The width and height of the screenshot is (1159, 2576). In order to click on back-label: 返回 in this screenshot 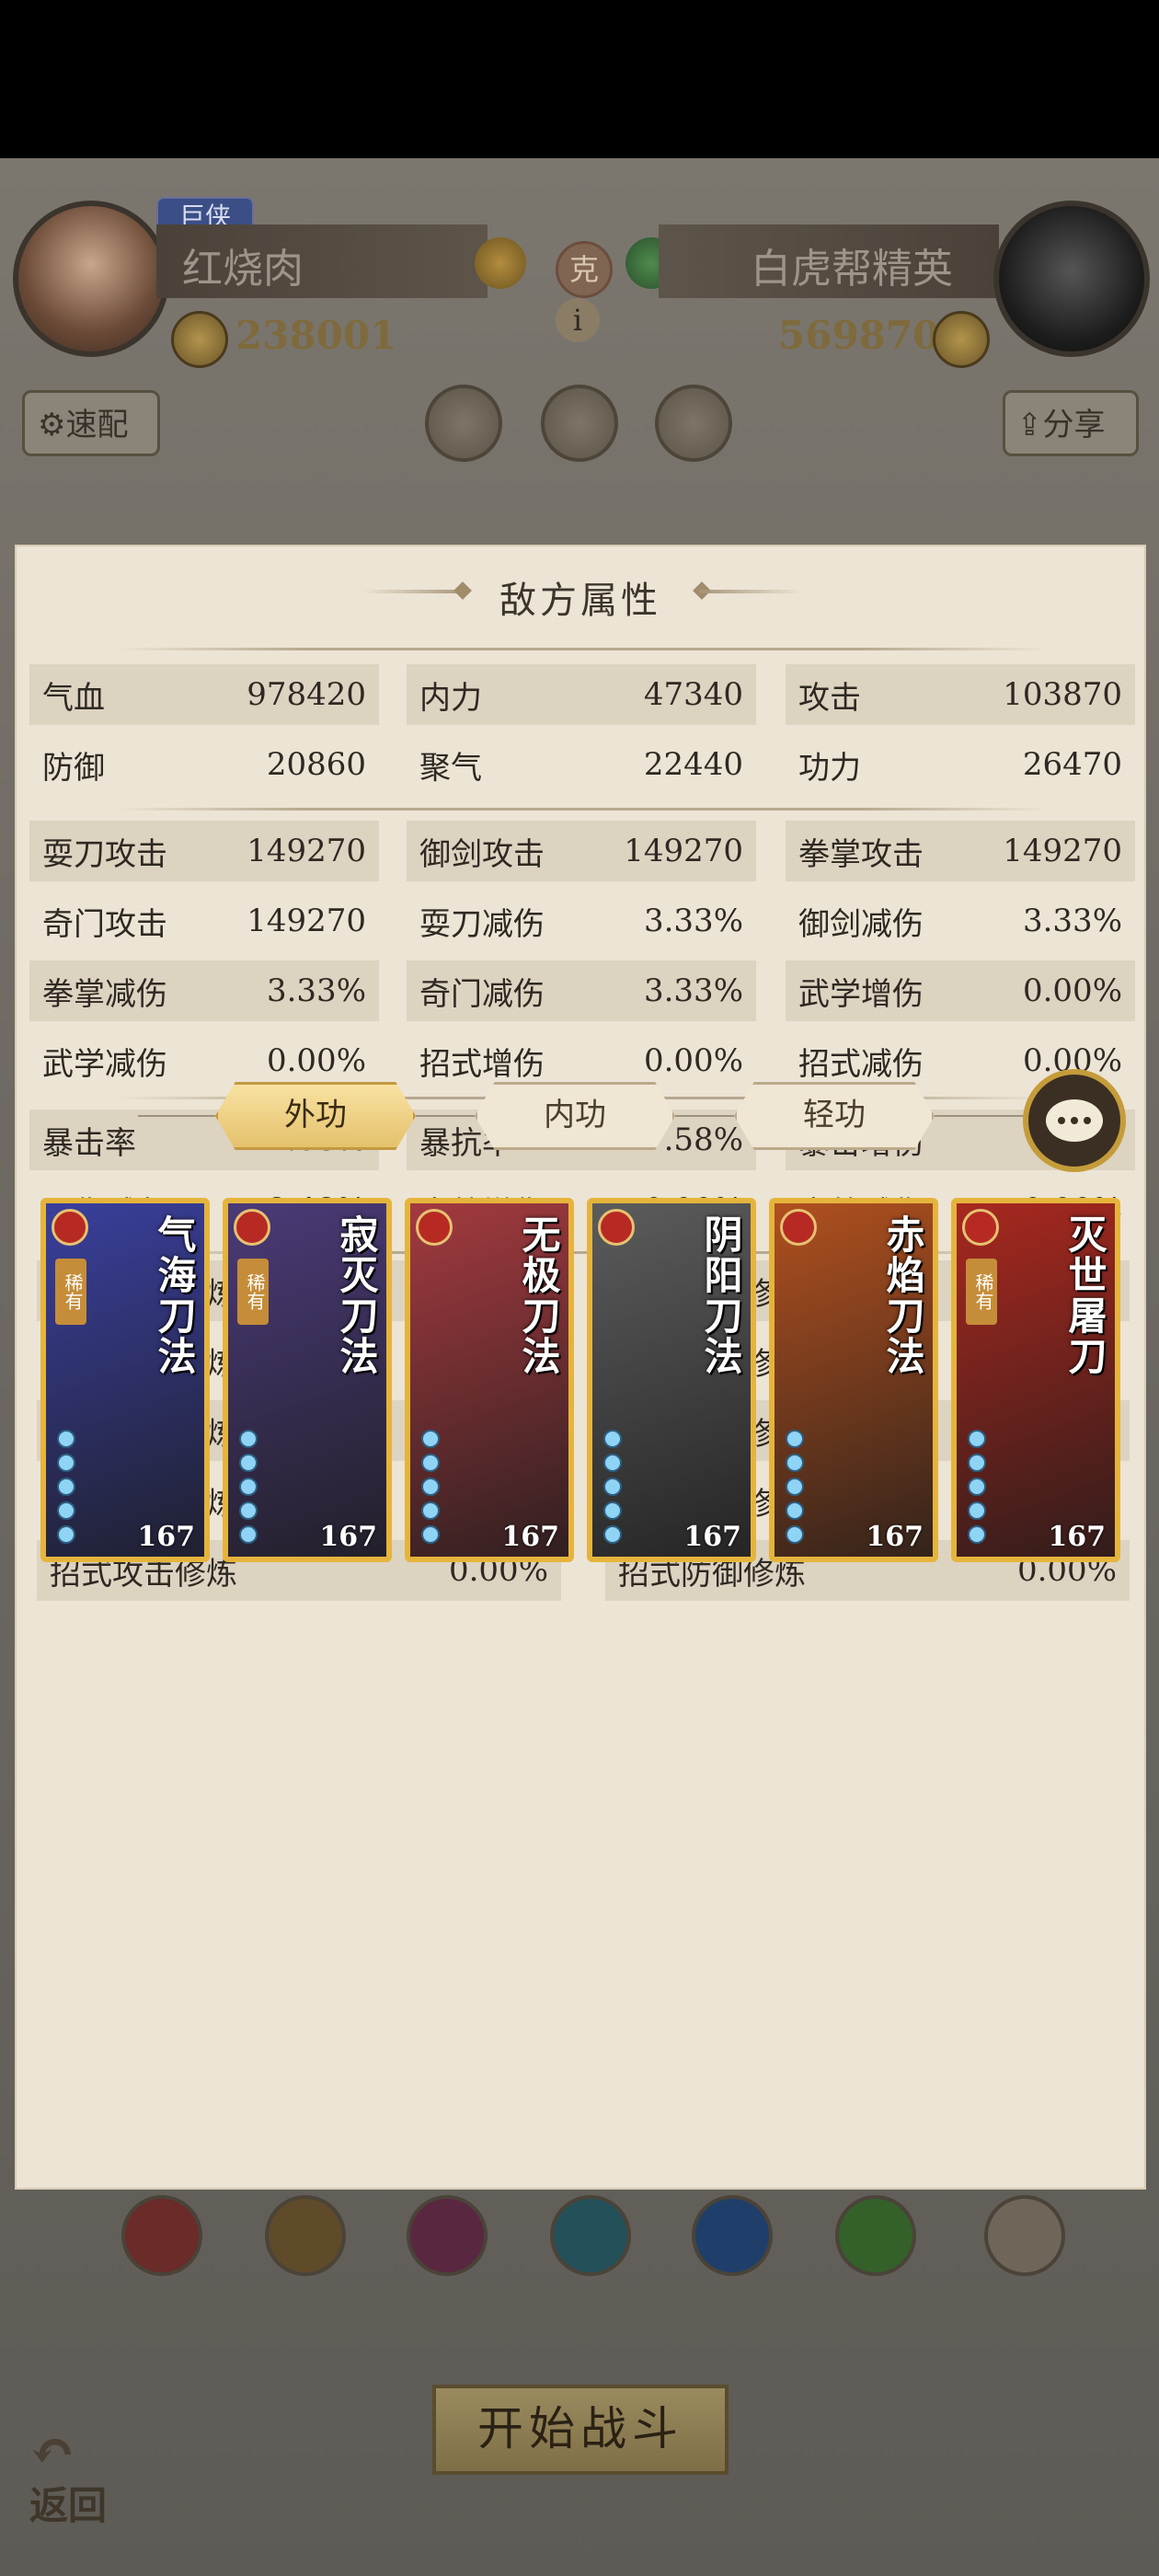, I will do `click(68, 2505)`.